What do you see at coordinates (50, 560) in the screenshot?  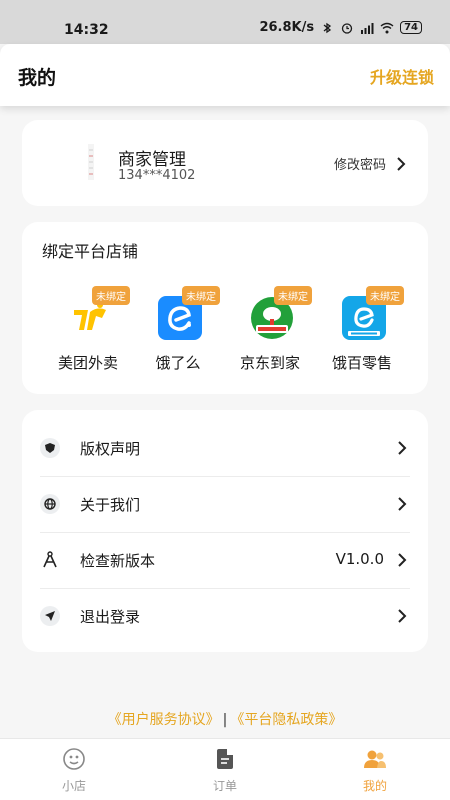 I see `compass-icon` at bounding box center [50, 560].